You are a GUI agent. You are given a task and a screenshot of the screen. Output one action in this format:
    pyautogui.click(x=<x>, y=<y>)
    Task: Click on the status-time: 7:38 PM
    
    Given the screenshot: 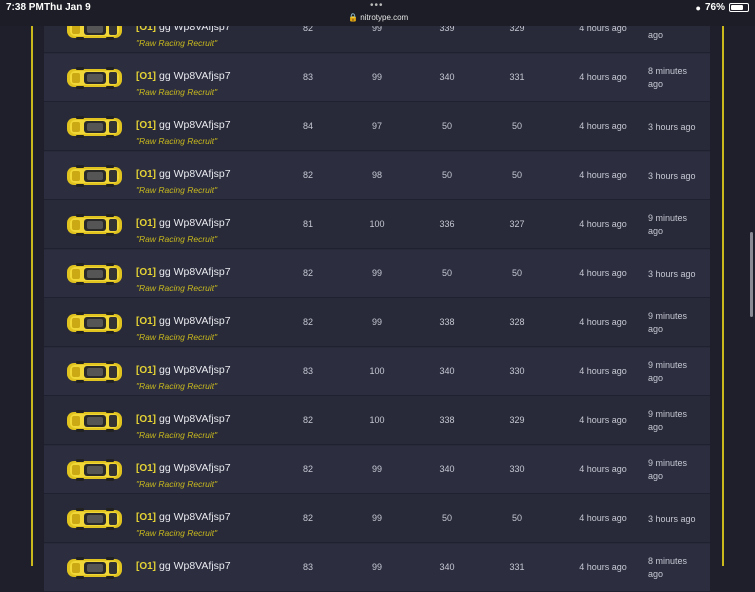 What is the action you would take?
    pyautogui.click(x=25, y=7)
    